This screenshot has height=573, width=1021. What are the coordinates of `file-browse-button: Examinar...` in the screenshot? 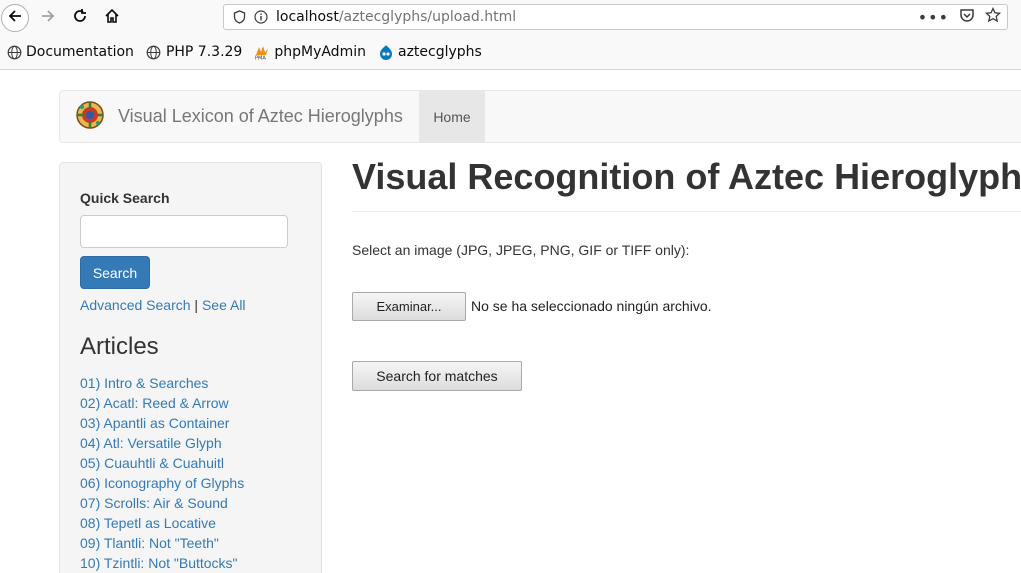 It's located at (409, 306).